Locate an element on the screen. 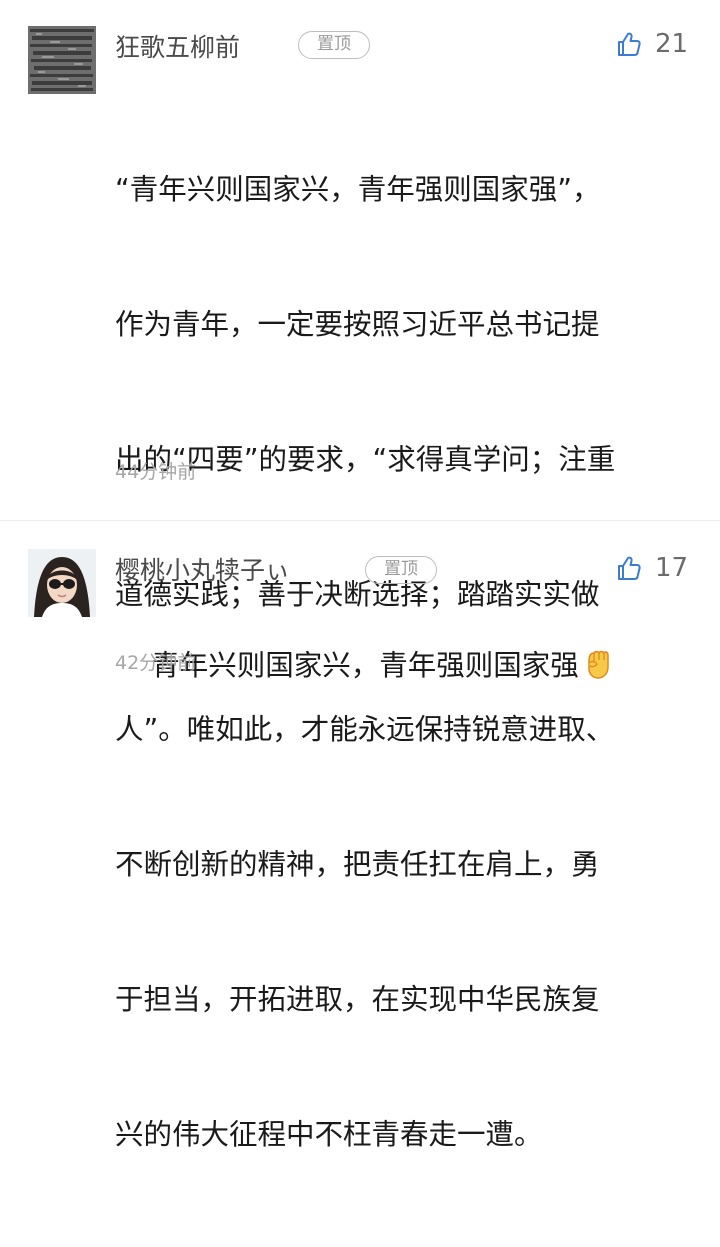 The image size is (720, 1247). comment-timestamp: 44分钟前 is located at coordinates (156, 472).